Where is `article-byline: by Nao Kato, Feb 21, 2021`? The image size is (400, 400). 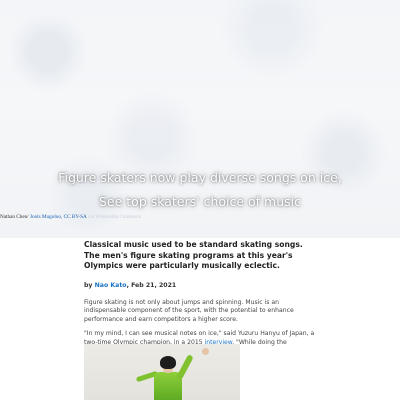
article-byline: by Nao Kato, Feb 21, 2021 is located at coordinates (202, 285).